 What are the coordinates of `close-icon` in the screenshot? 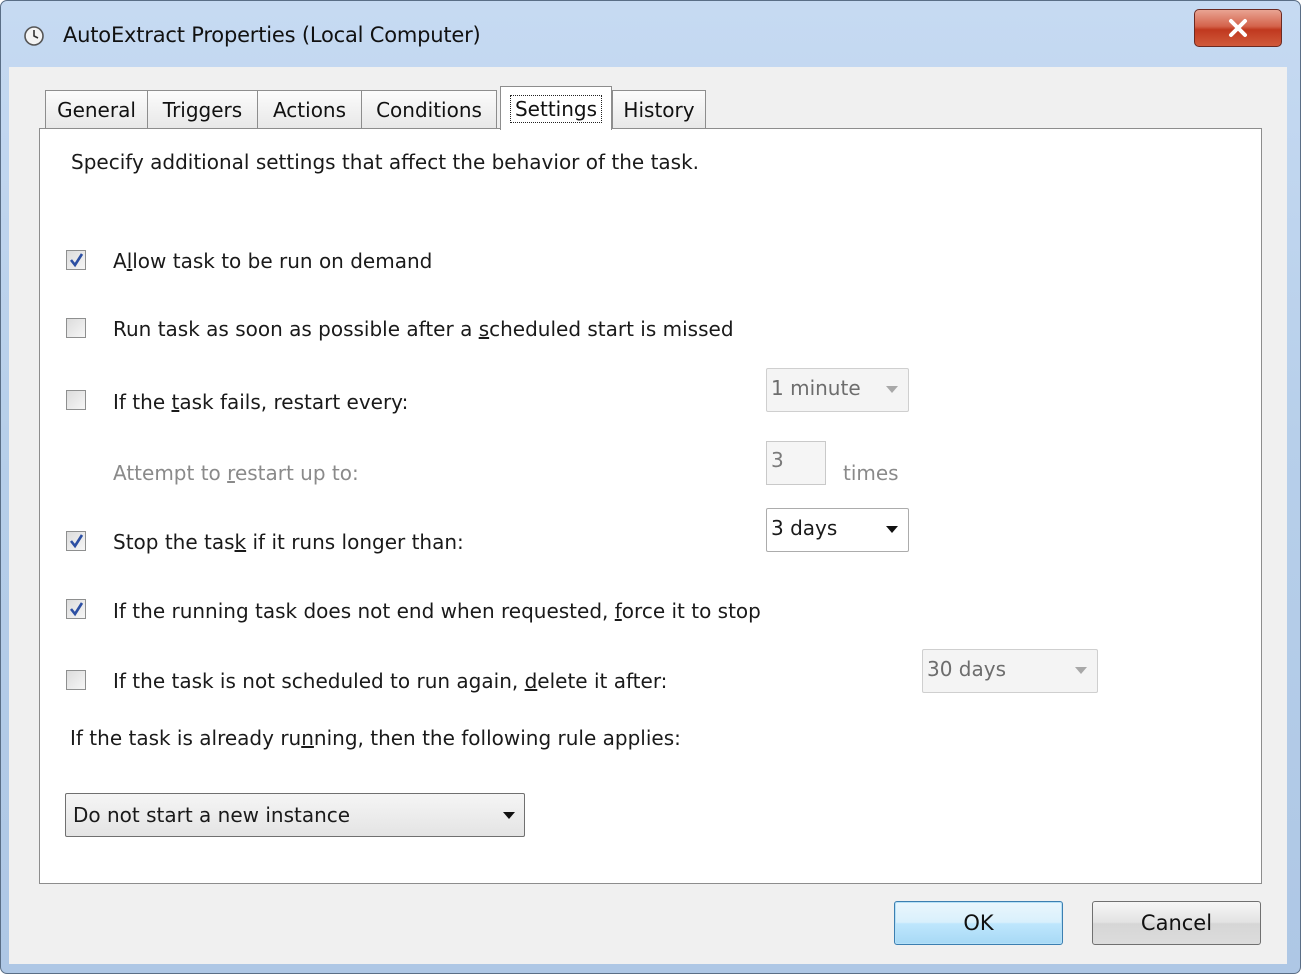 It's located at (1238, 28).